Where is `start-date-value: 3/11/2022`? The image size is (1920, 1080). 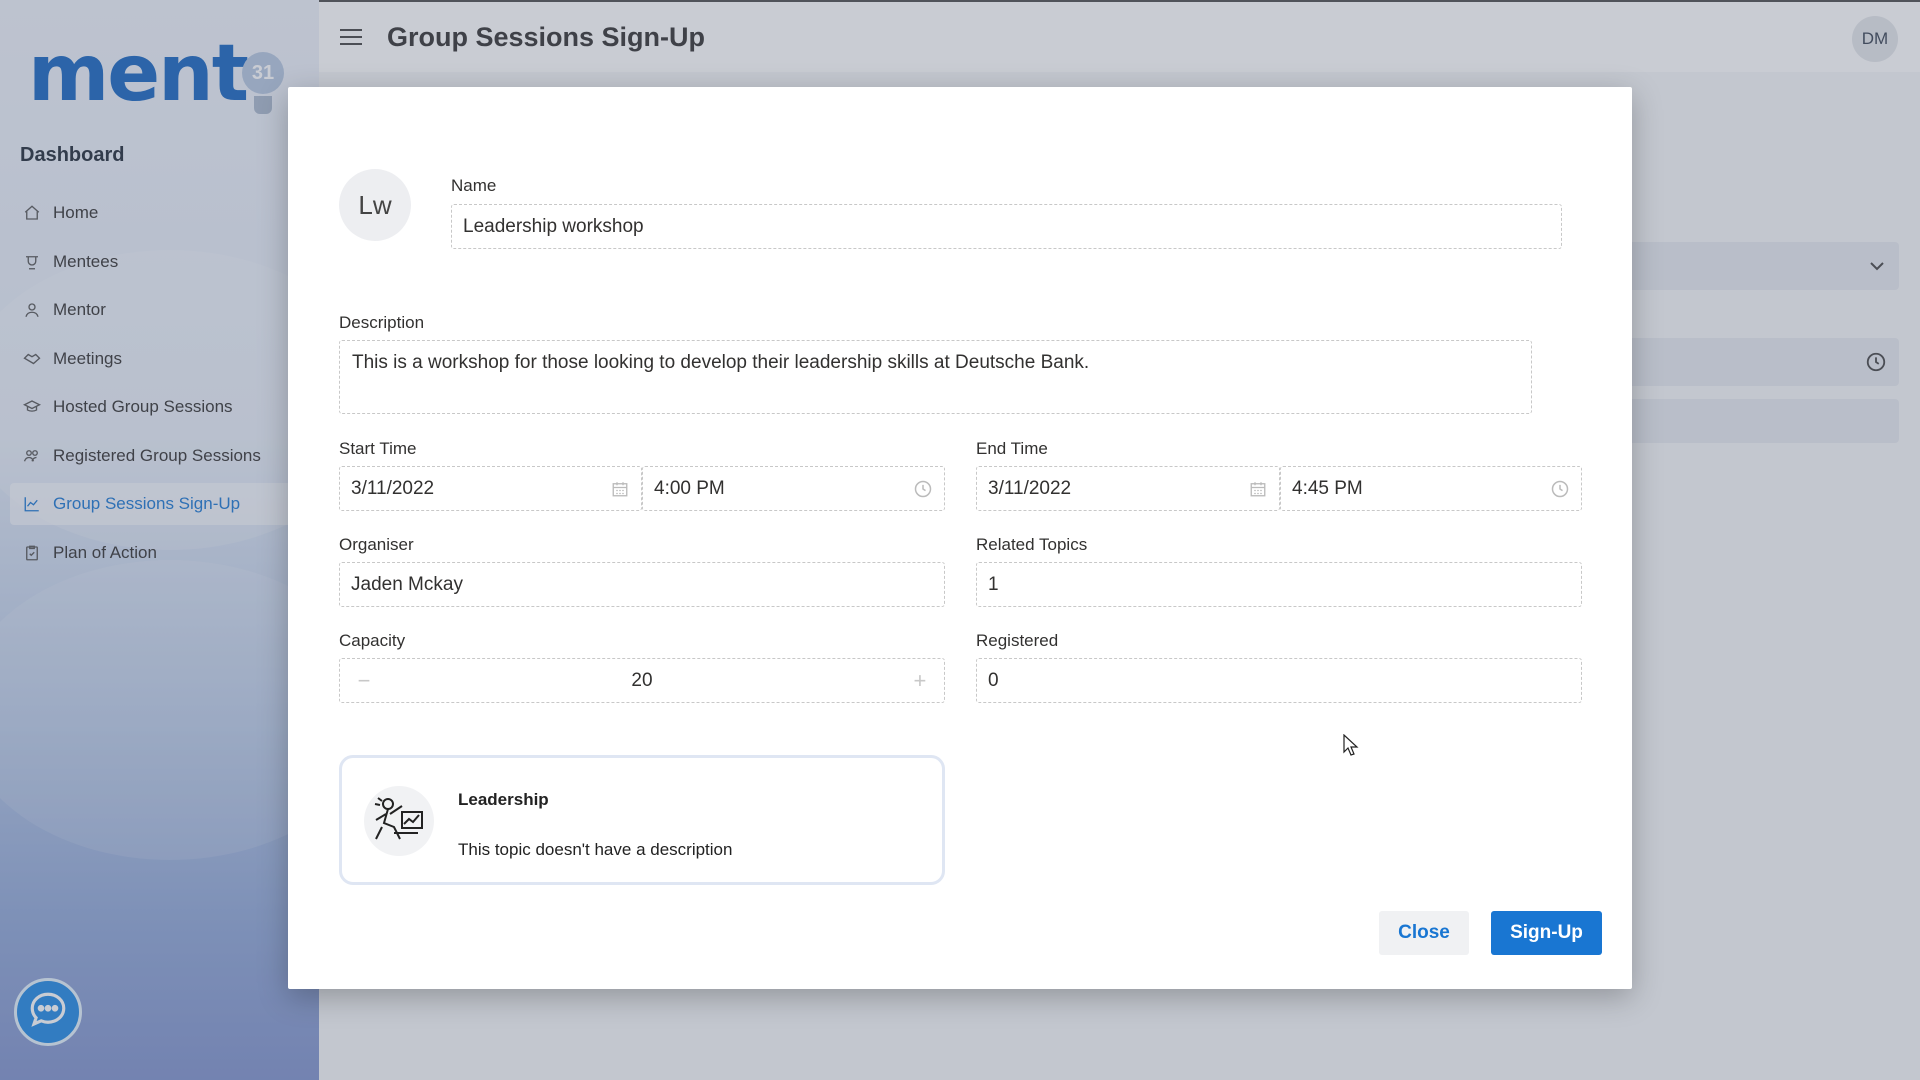 start-date-value: 3/11/2022 is located at coordinates (393, 488).